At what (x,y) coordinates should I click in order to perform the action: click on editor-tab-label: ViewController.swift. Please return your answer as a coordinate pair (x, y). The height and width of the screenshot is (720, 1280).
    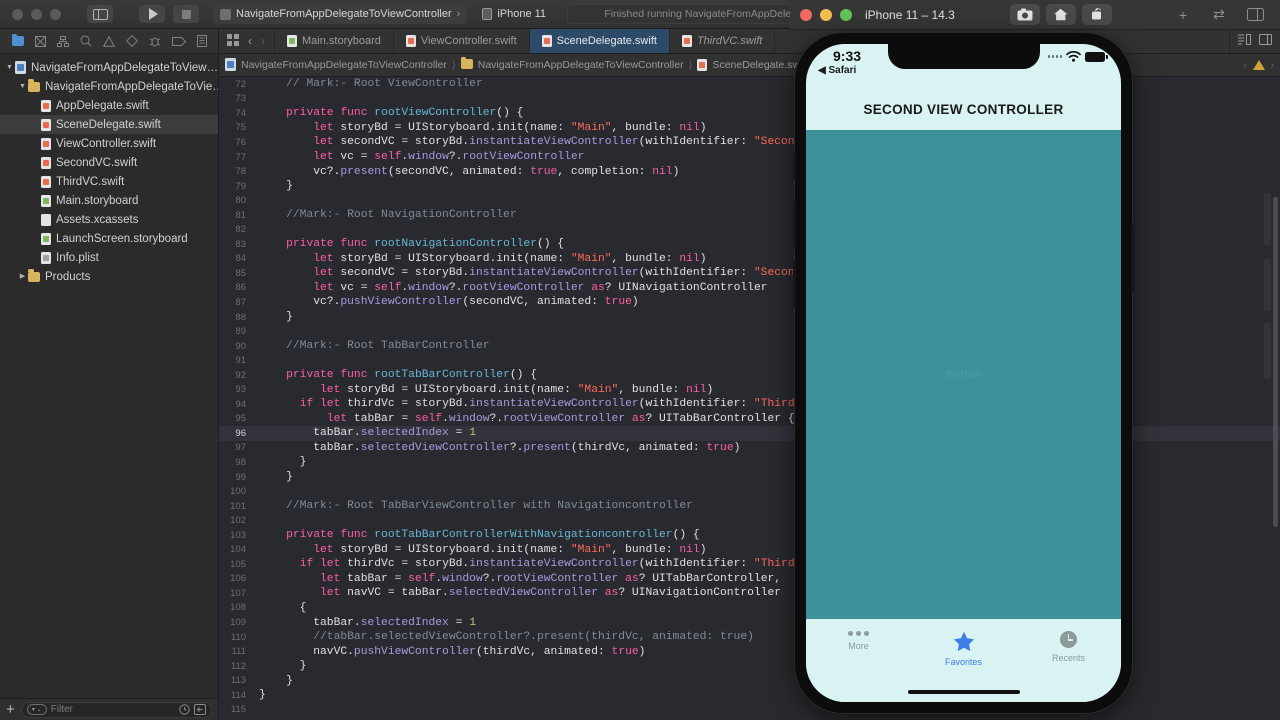
    Looking at the image, I should click on (468, 41).